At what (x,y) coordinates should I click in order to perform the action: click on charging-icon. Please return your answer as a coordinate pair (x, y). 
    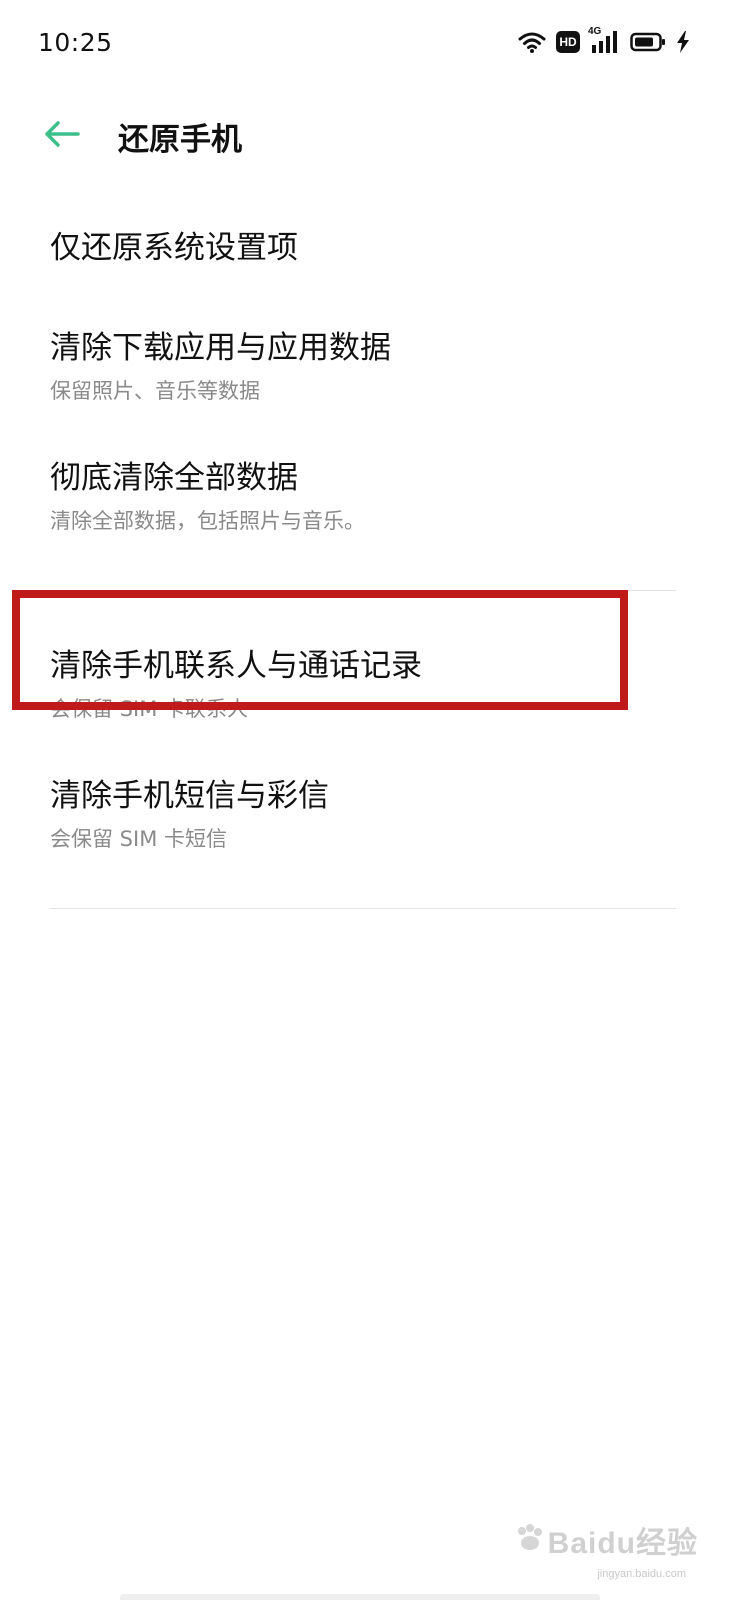
    Looking at the image, I should click on (683, 42).